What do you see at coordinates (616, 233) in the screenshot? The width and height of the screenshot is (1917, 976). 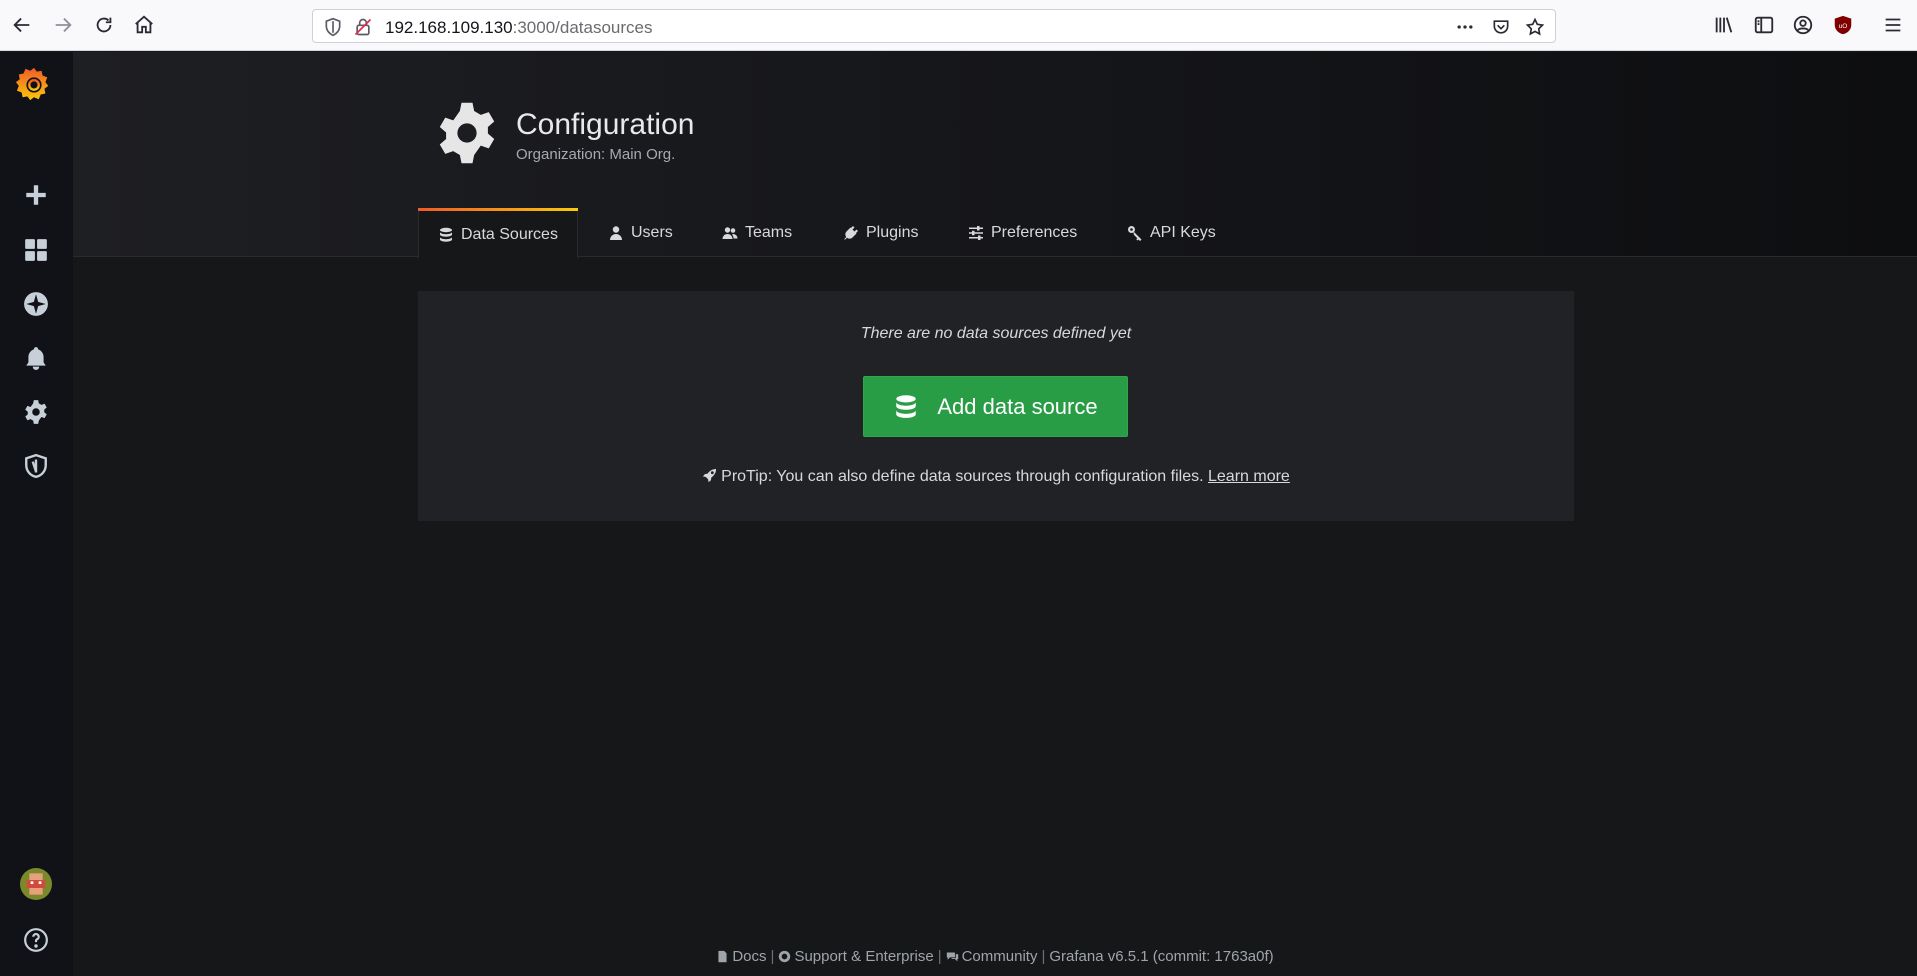 I see `user-icon` at bounding box center [616, 233].